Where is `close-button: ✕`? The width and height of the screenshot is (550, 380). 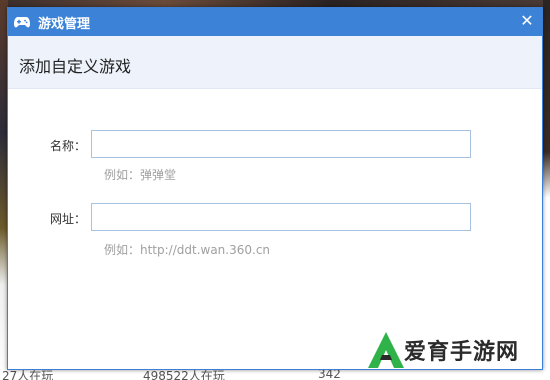
close-button: ✕ is located at coordinates (527, 21).